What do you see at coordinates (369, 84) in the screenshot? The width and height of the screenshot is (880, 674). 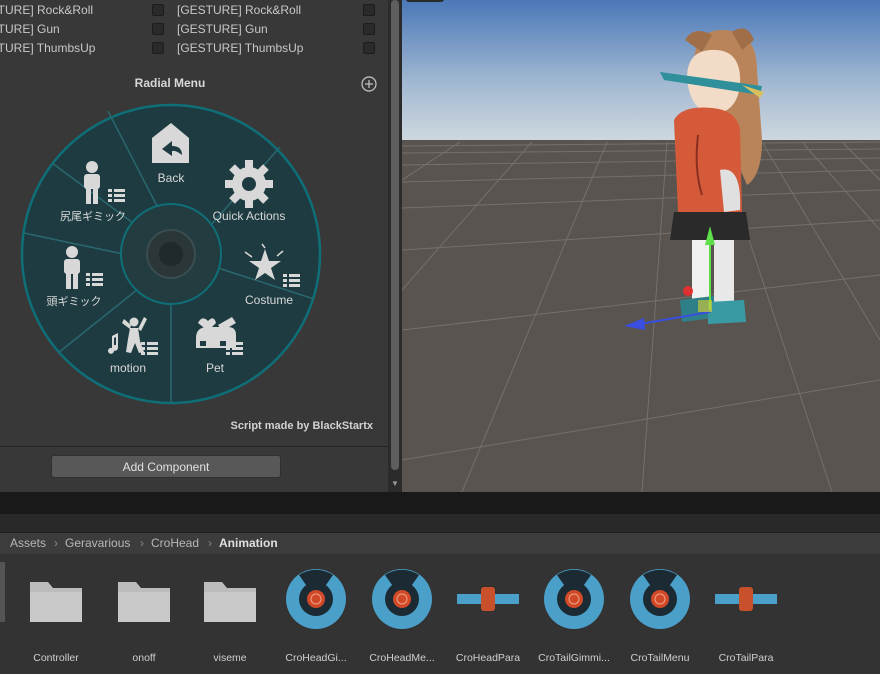 I see `add-circle-icon` at bounding box center [369, 84].